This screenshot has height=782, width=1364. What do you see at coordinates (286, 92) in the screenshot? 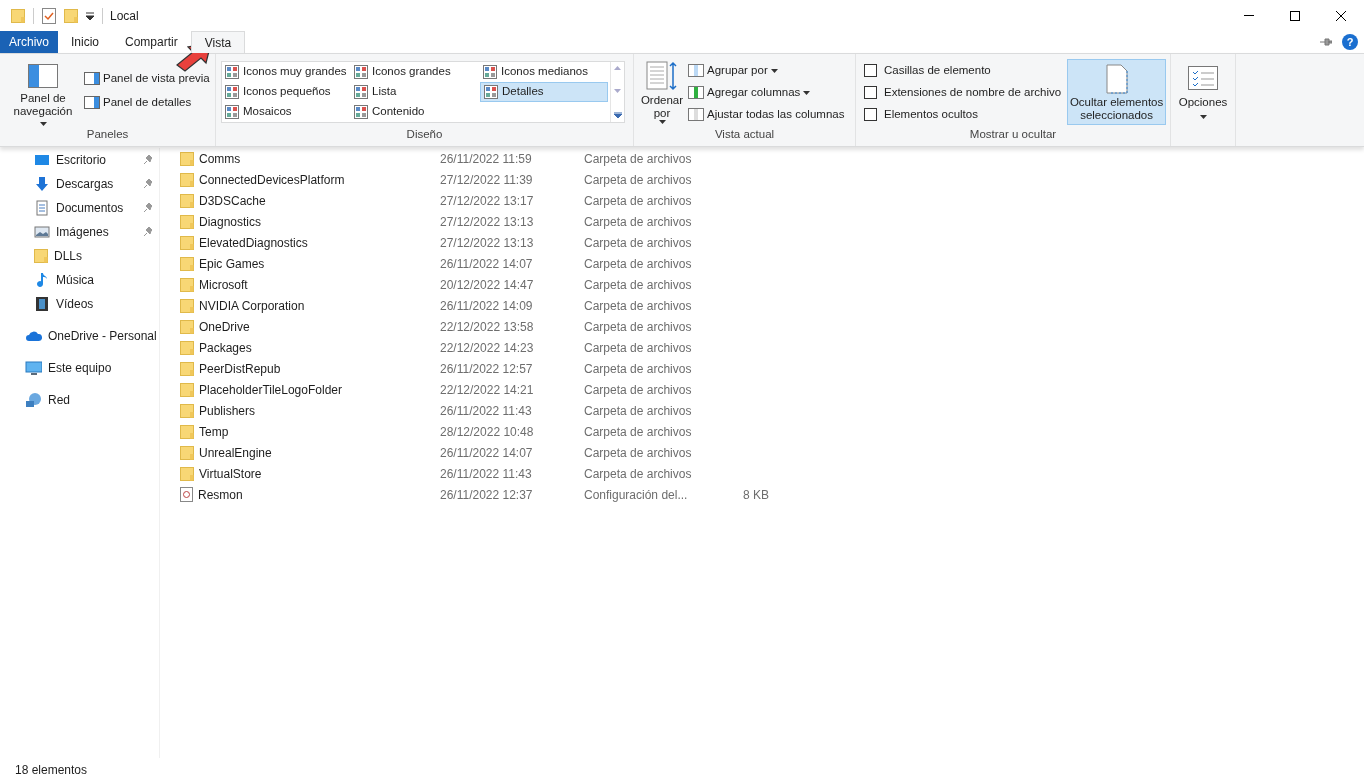
I see `layout-option: Iconos pequeños` at bounding box center [286, 92].